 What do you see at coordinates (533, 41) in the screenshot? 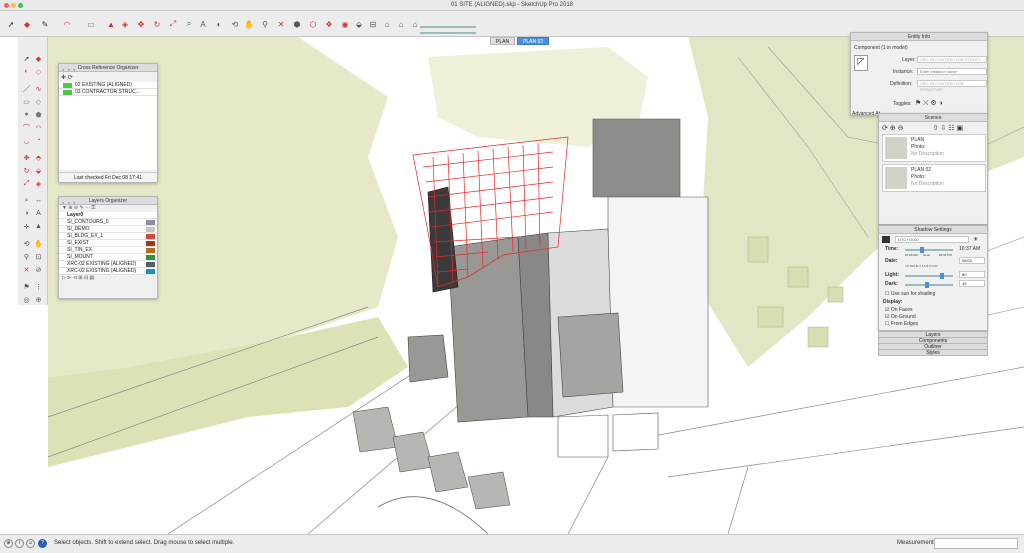
I see `tab-plan-02: PLAN 02` at bounding box center [533, 41].